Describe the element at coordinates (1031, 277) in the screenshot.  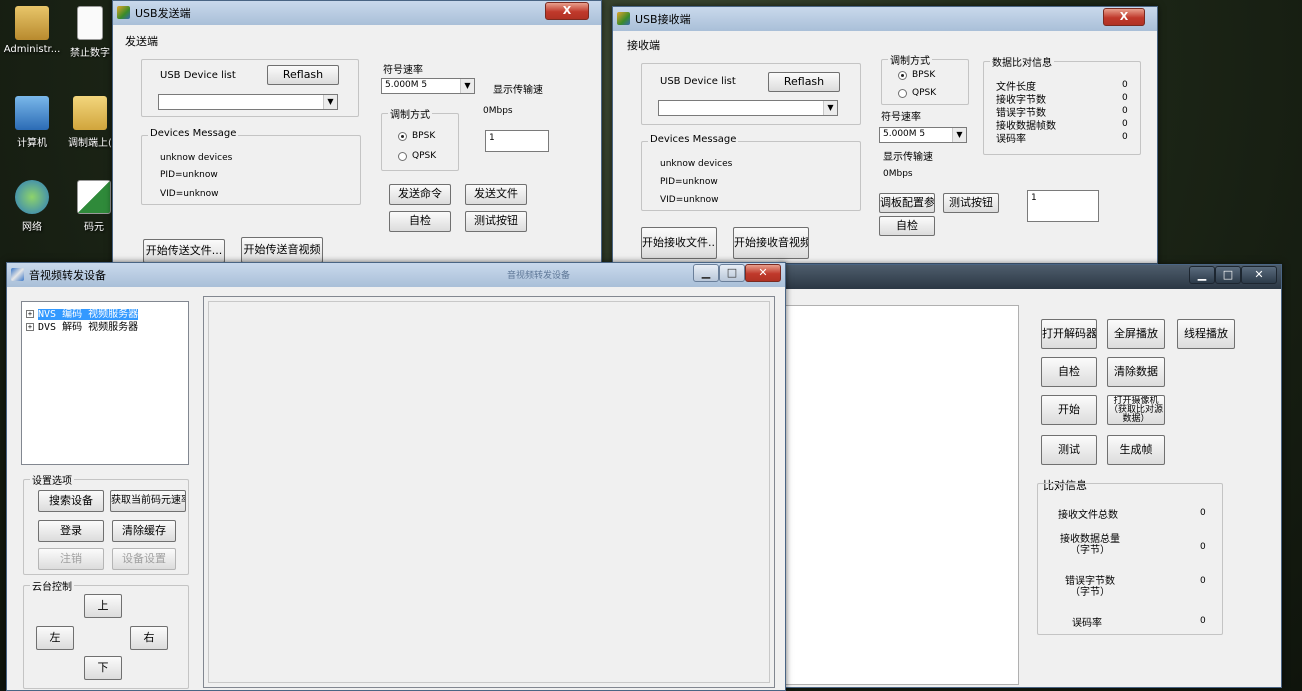
I see `decoder-titlebar: ▁ □ ✕` at that location.